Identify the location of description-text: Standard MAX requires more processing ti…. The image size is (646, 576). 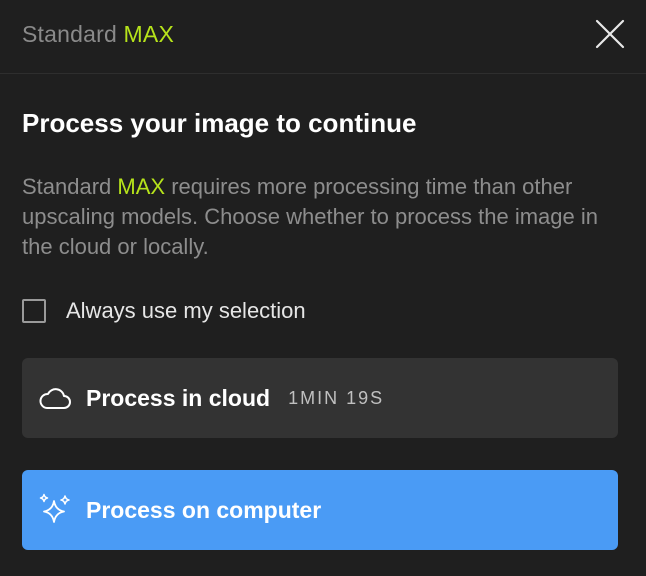
(322, 217).